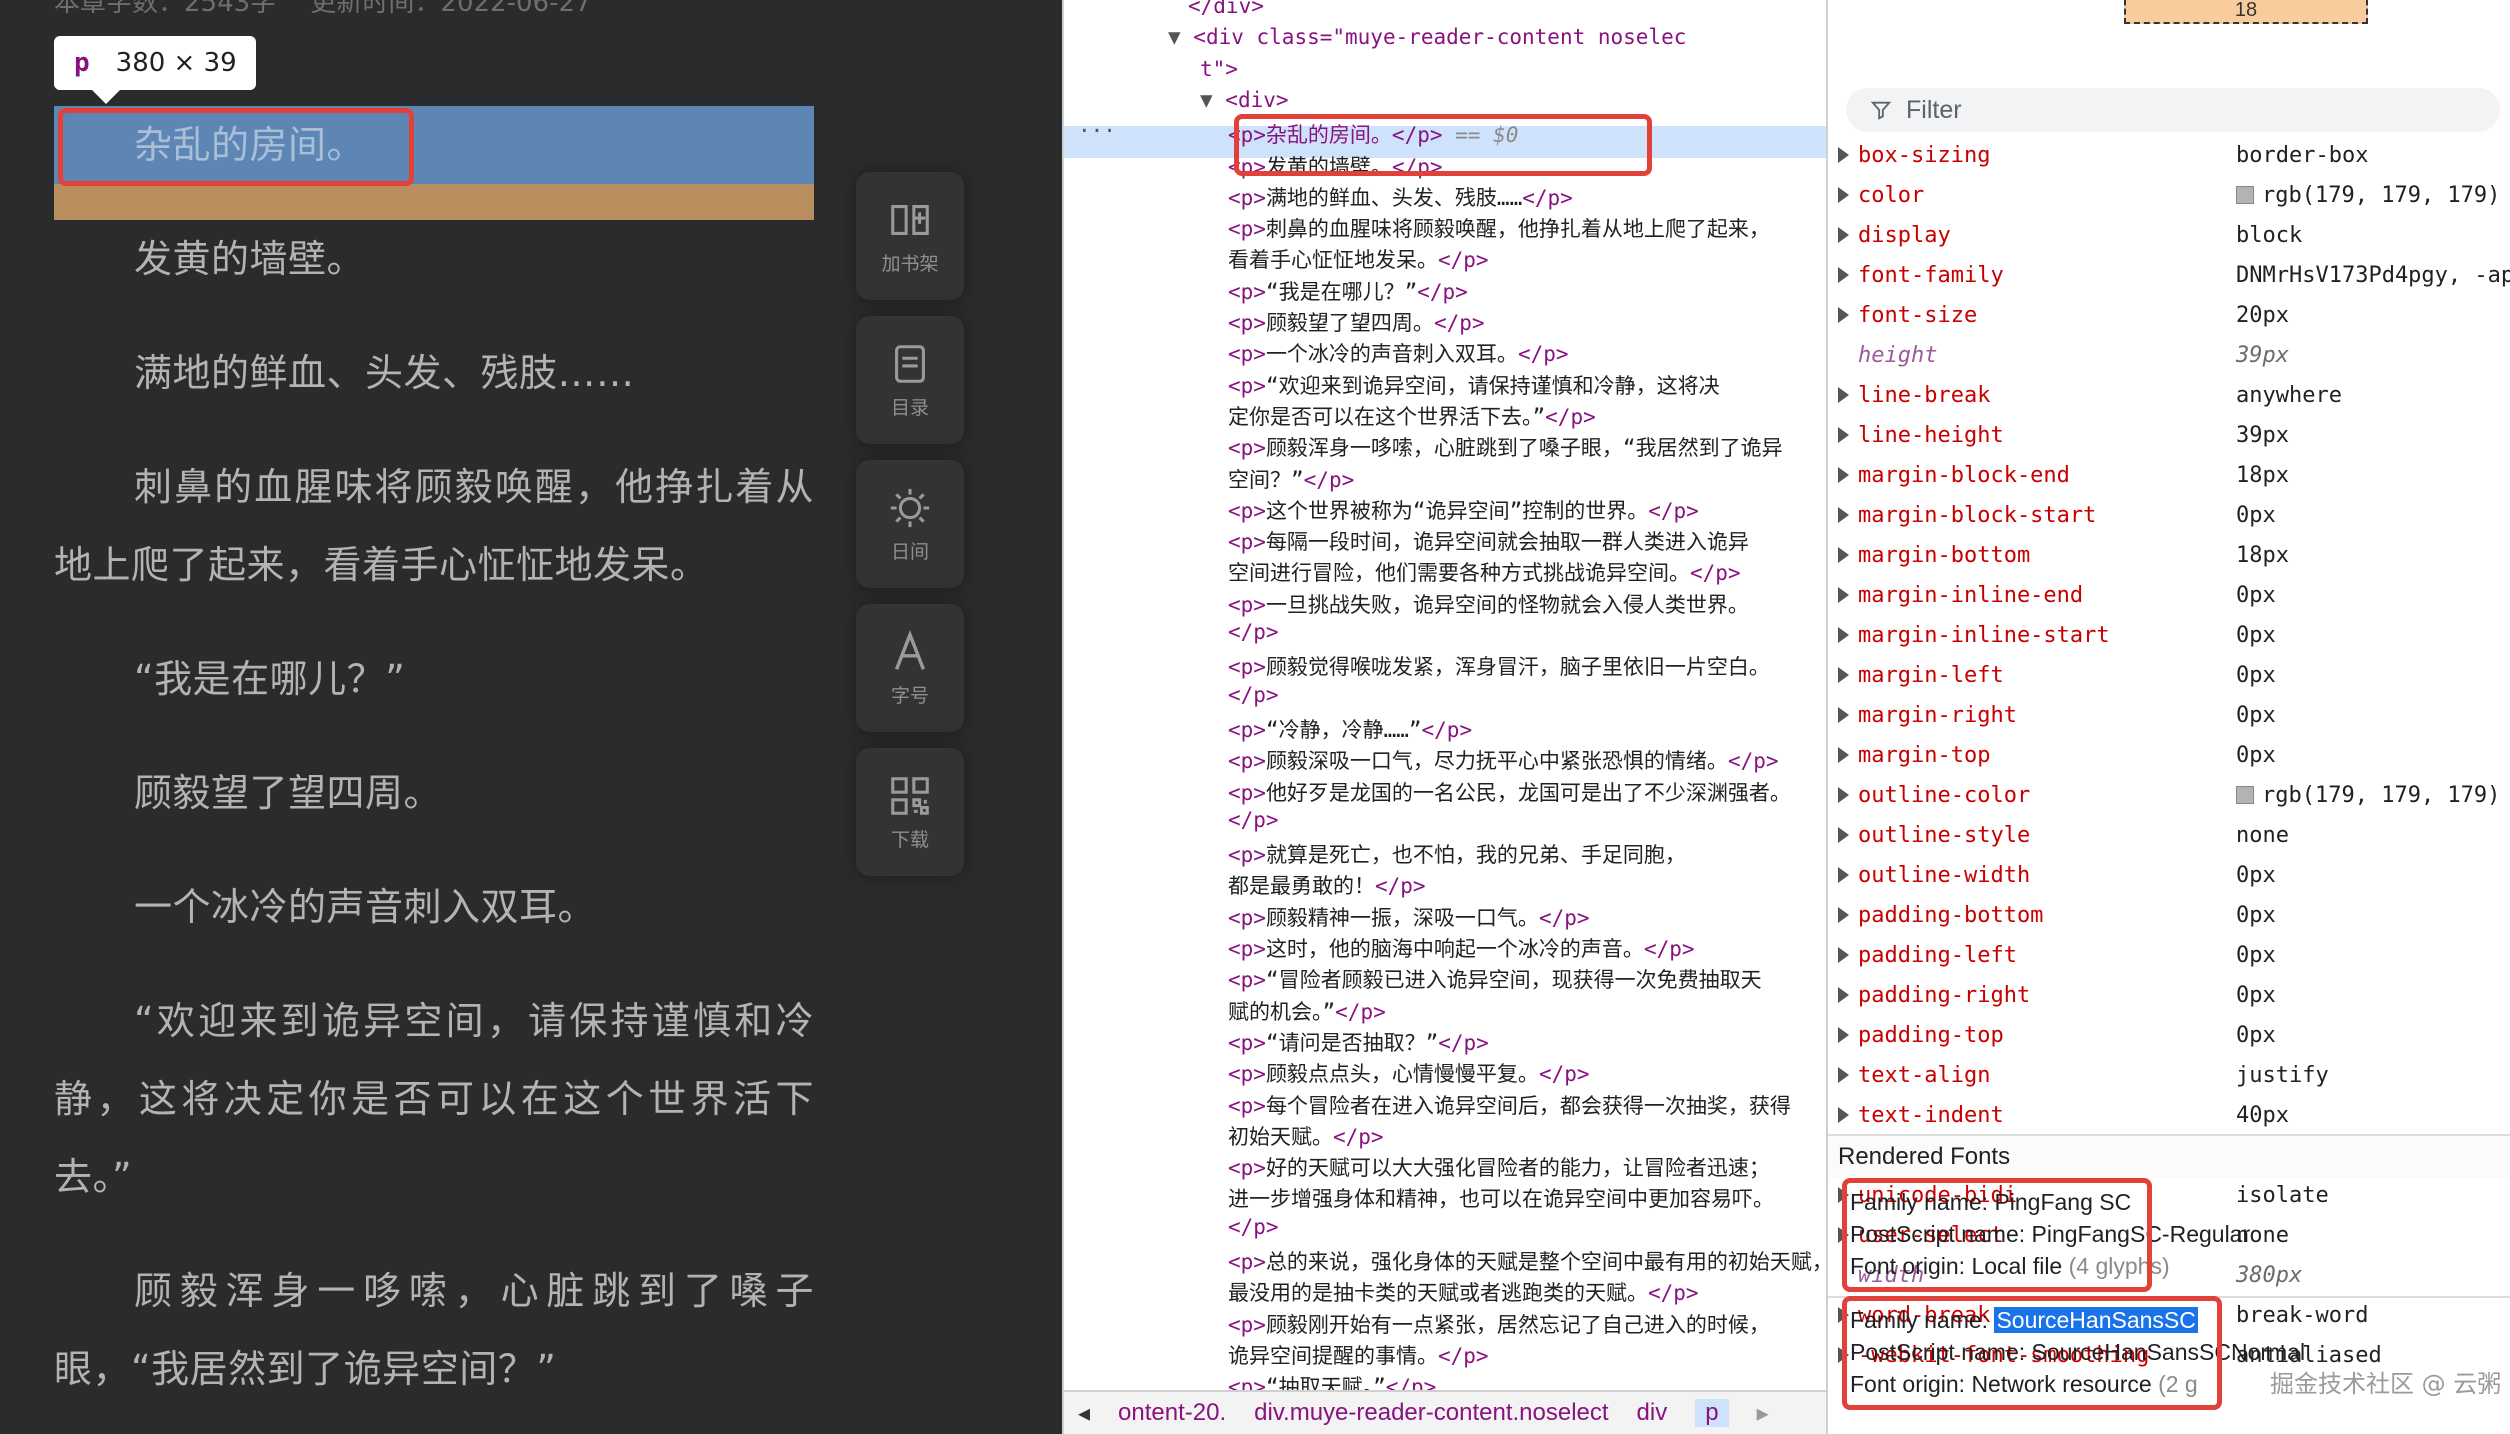  What do you see at coordinates (2169, 839) in the screenshot?
I see `computed-property-row: outline-style none` at bounding box center [2169, 839].